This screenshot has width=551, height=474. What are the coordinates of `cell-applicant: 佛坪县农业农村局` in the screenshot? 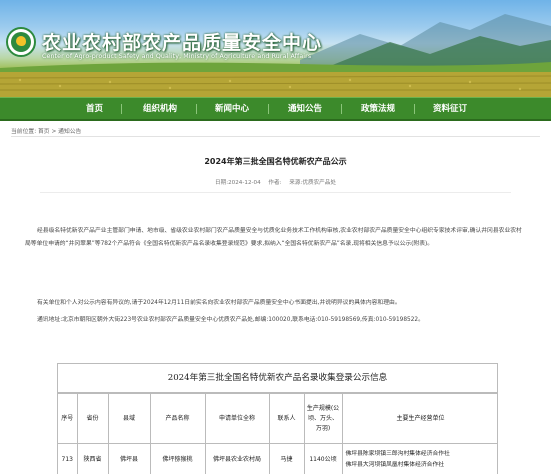 It's located at (237, 458).